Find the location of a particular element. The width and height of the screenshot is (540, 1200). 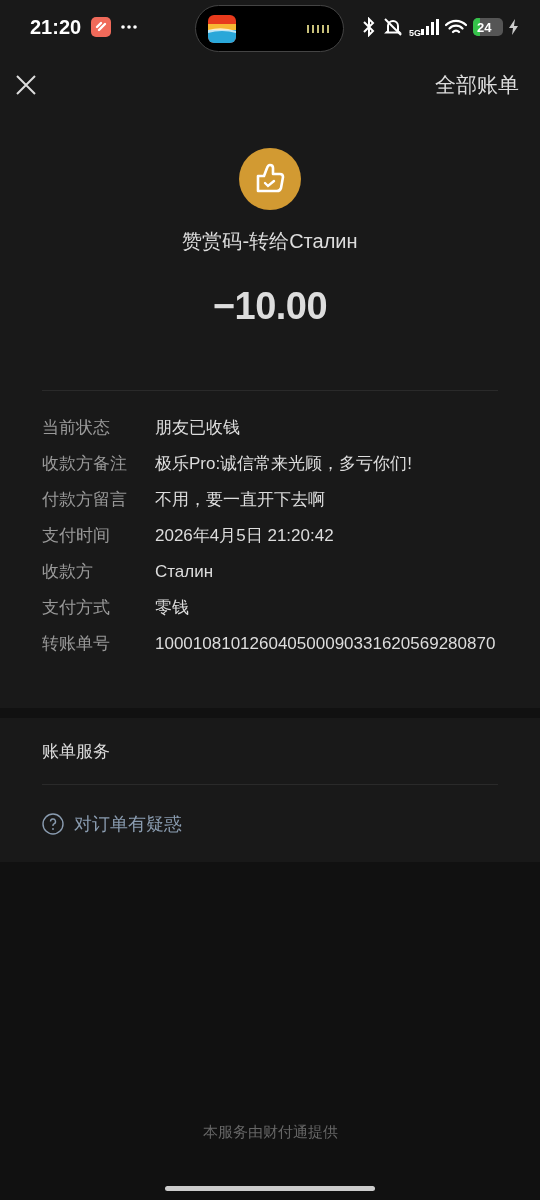

detail-label: 支付方式 is located at coordinates (76, 608).